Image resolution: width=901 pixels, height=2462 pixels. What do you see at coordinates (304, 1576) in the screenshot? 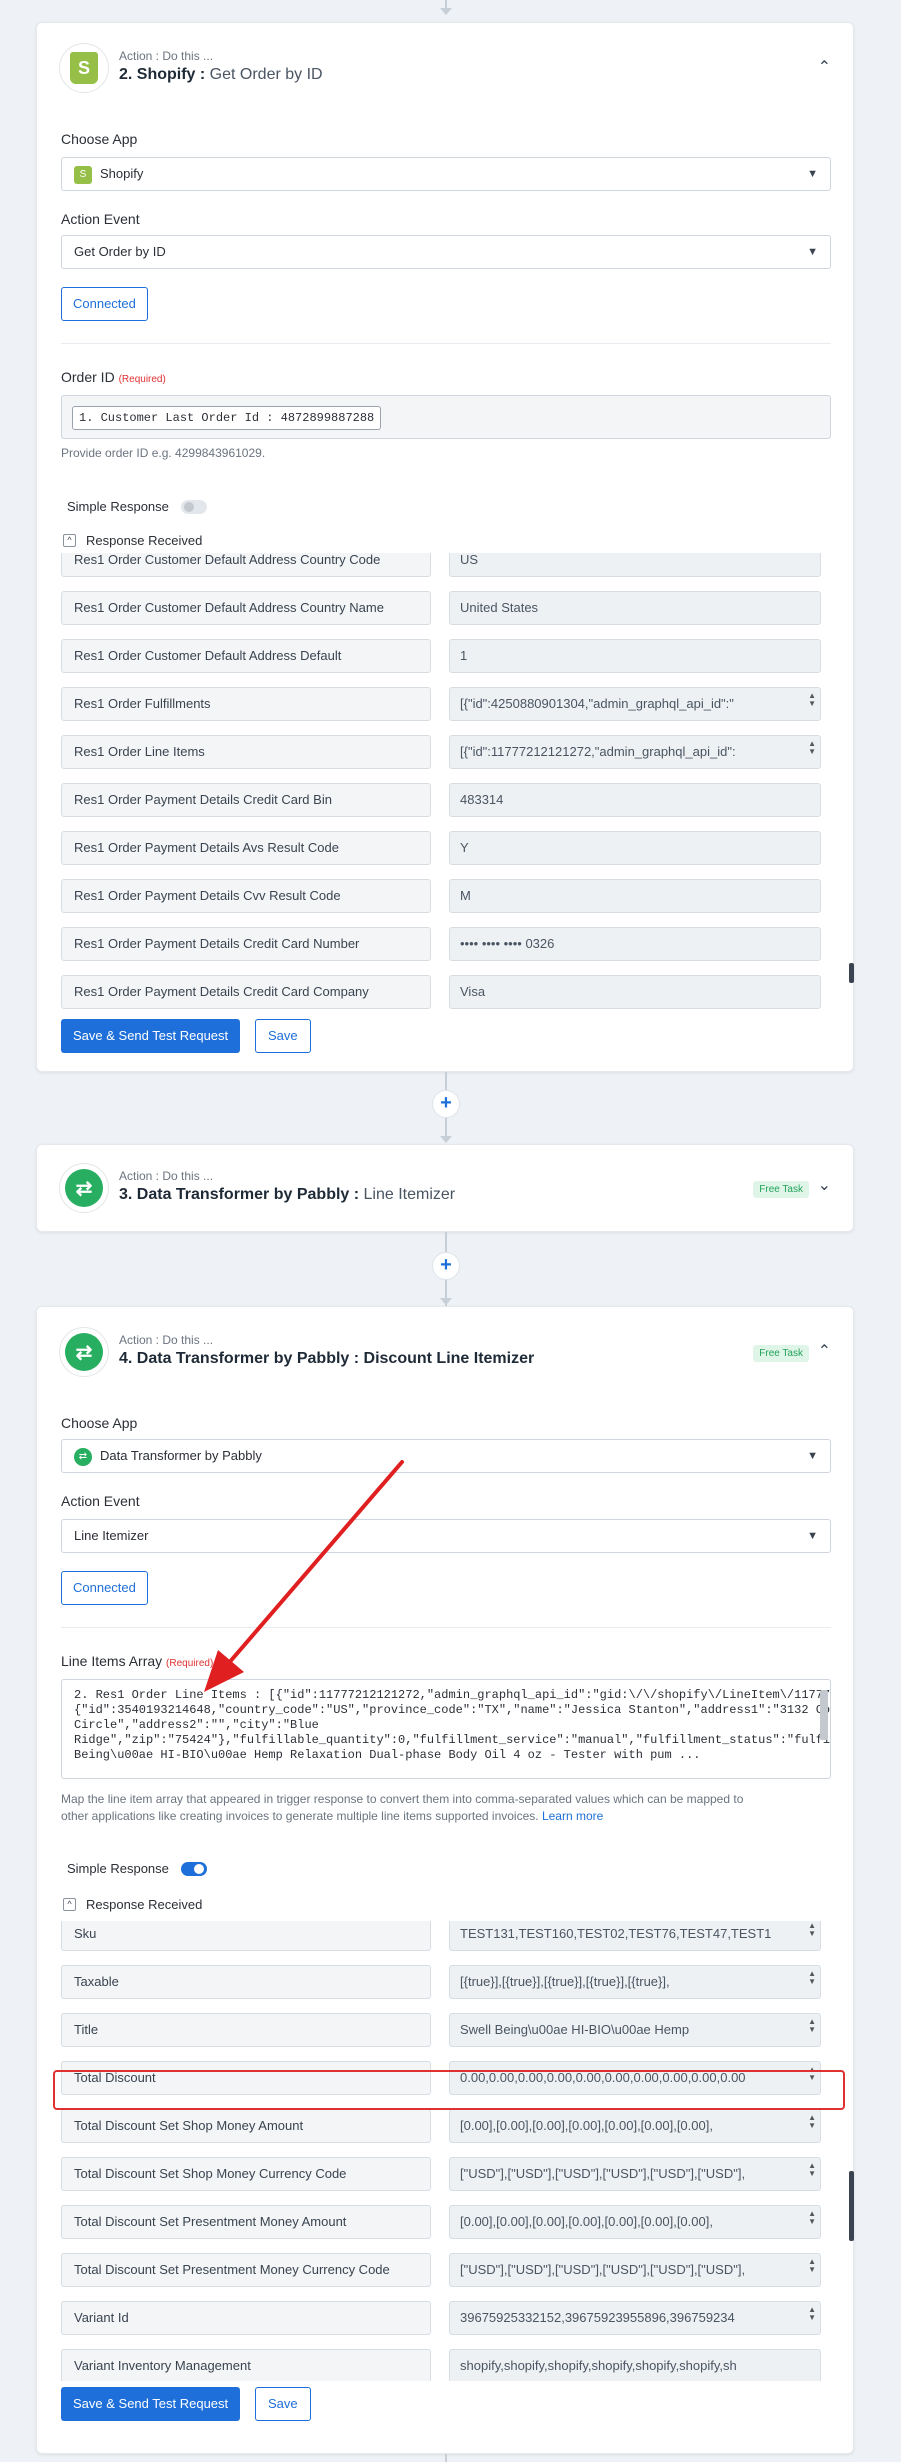
I see `annotation-arrow-icon` at bounding box center [304, 1576].